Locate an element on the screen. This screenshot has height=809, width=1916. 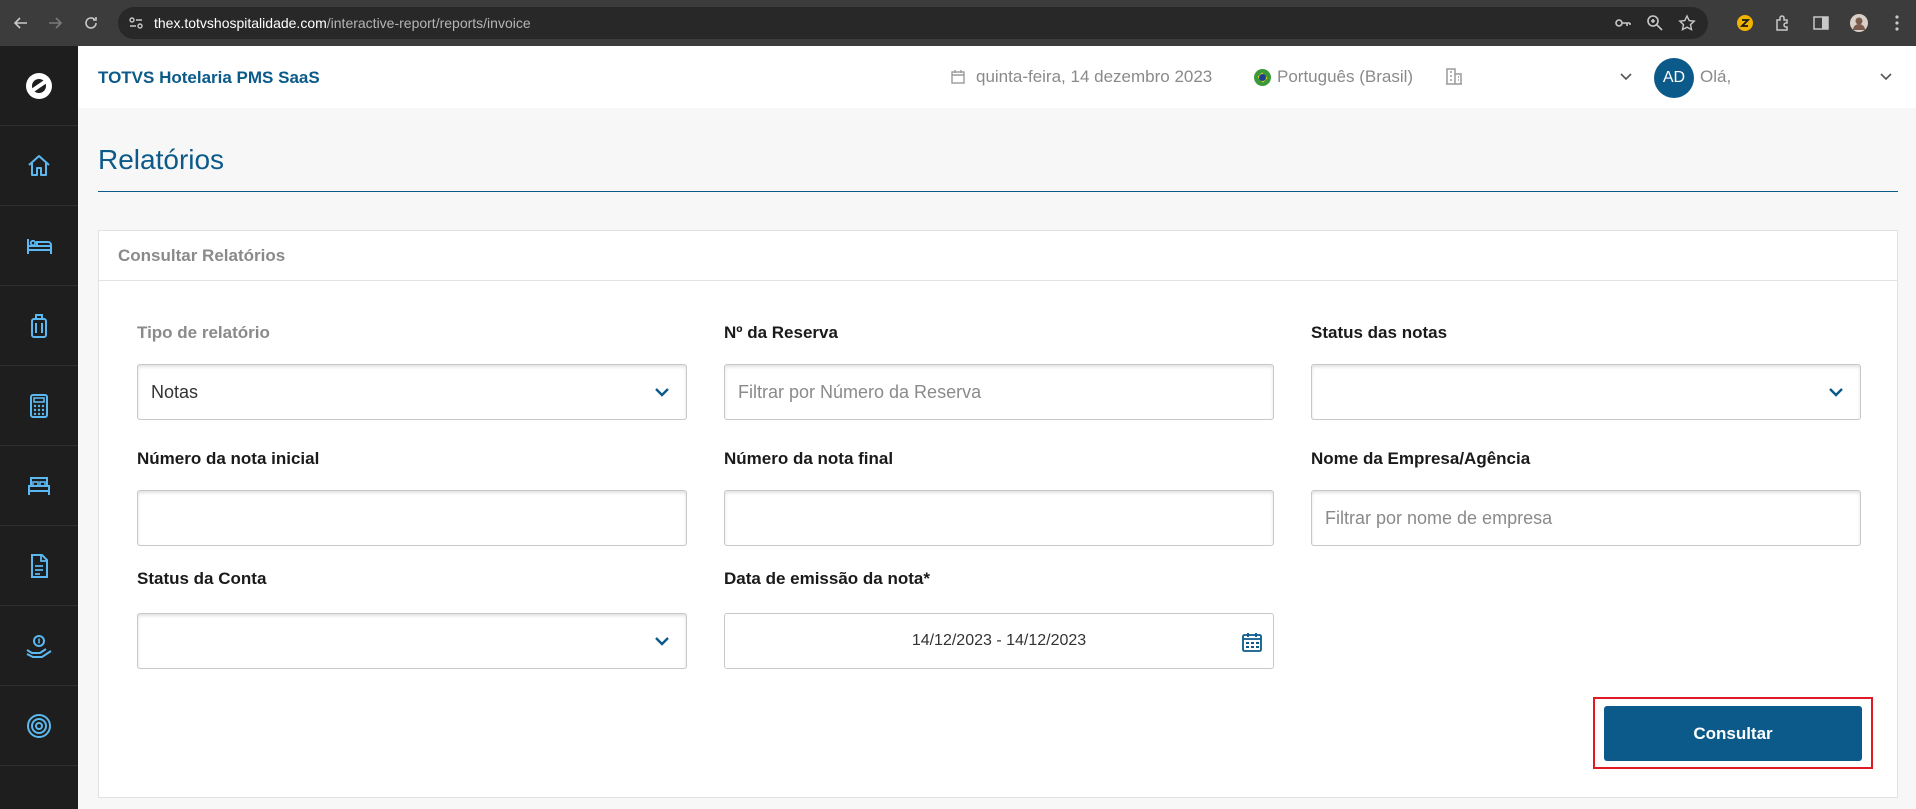
side-panel-icon is located at coordinates (1821, 23).